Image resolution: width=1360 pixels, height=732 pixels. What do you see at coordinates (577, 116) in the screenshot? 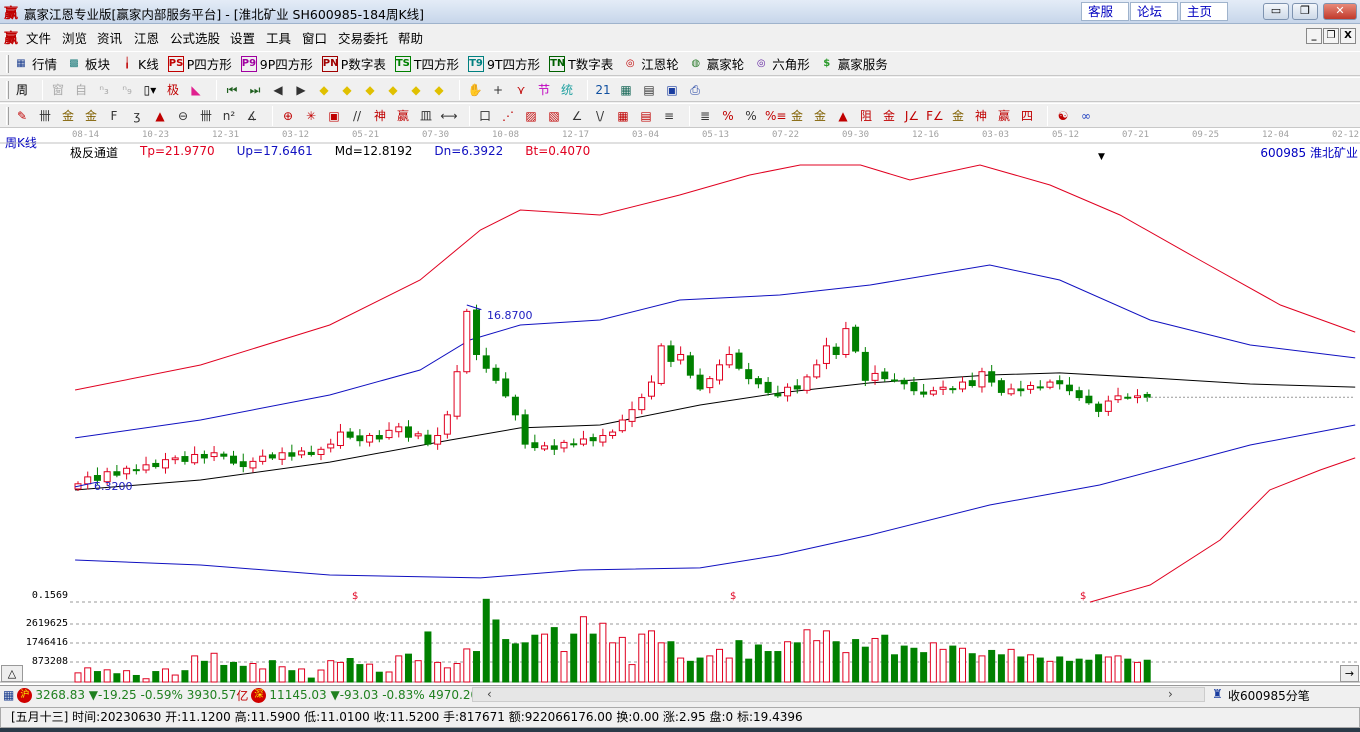
I see `fan-lines-icon: ∠` at bounding box center [577, 116].